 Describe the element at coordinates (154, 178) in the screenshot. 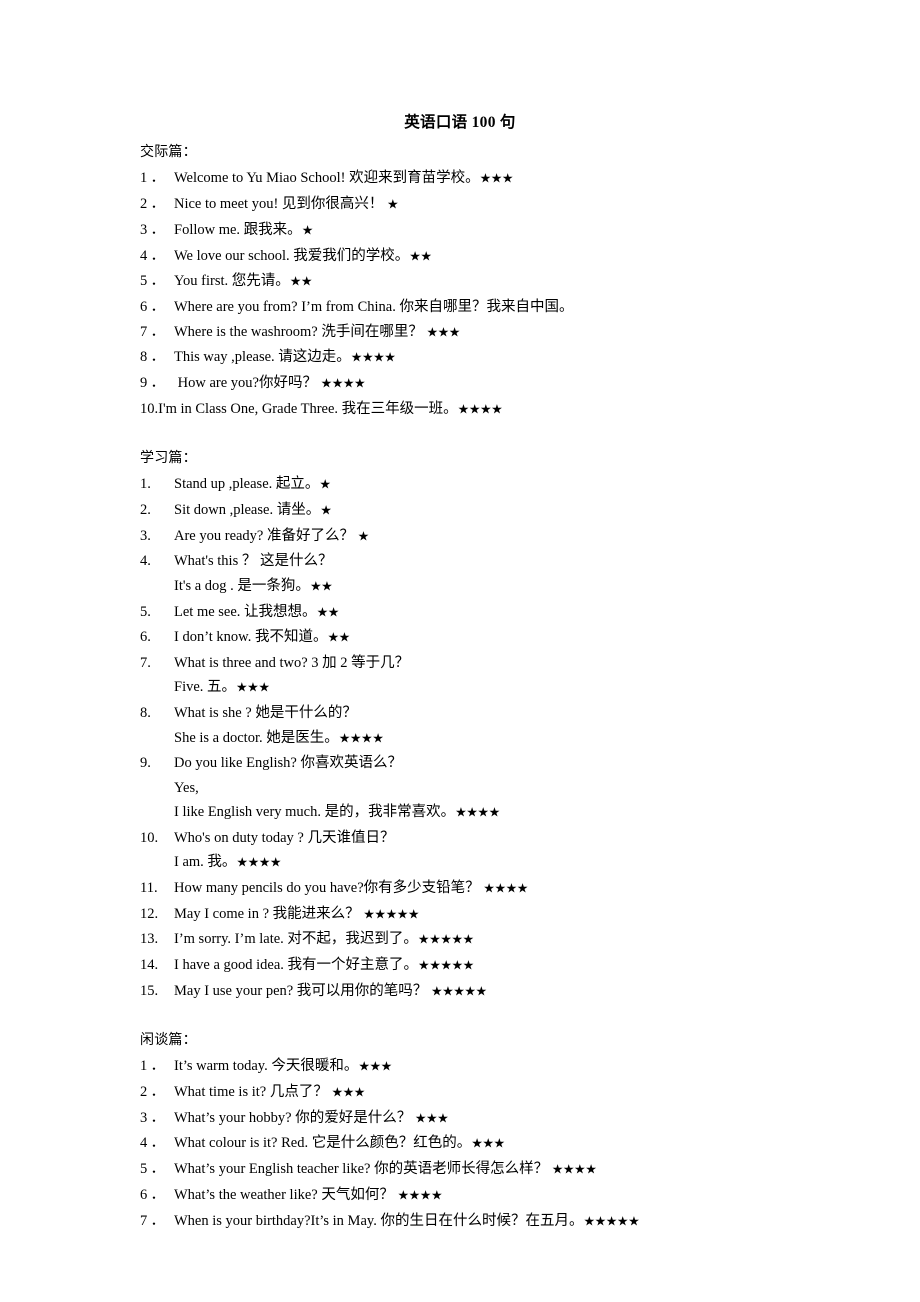

I see `list-item-number: 1．` at that location.